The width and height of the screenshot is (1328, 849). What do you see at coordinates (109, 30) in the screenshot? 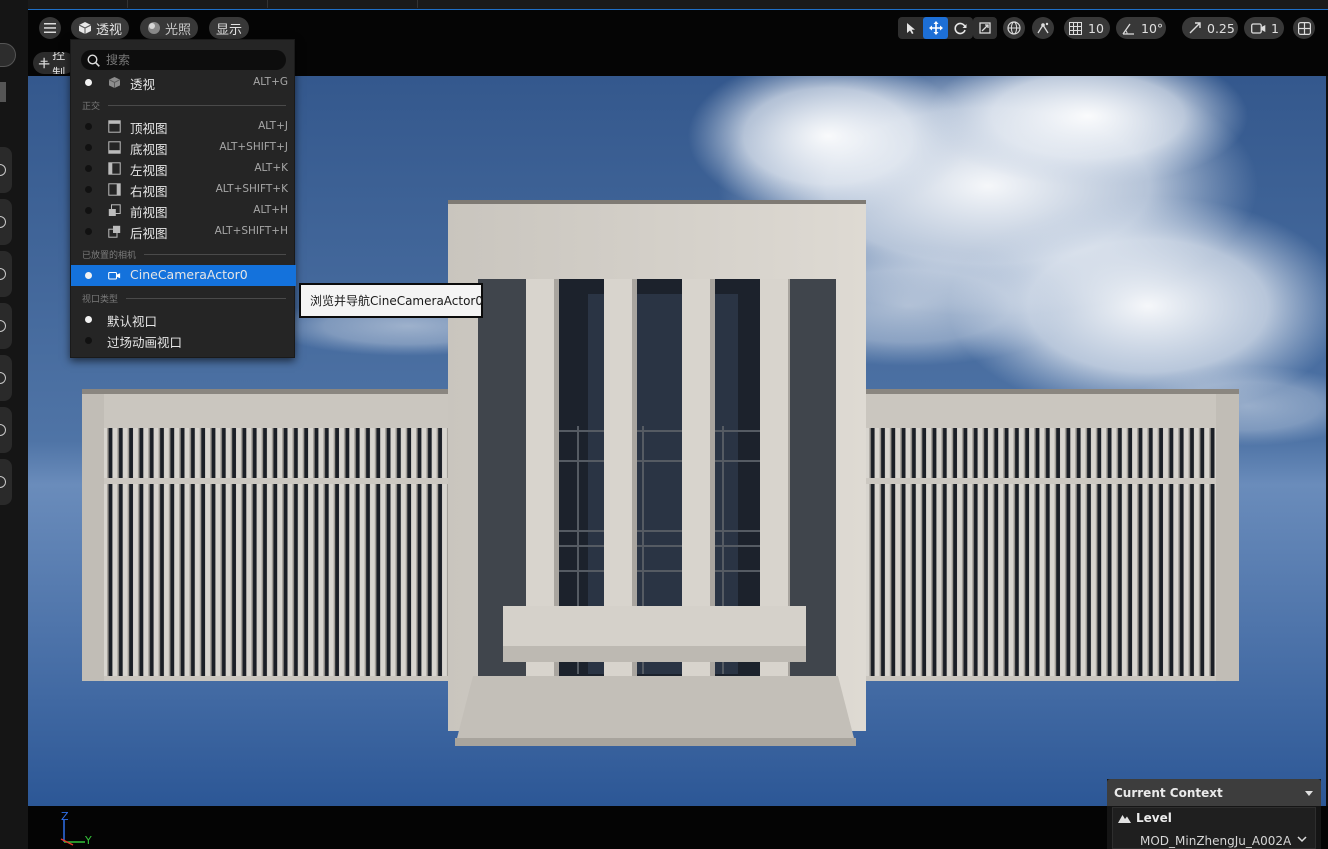
I see `view-mode-label: 透视` at bounding box center [109, 30].